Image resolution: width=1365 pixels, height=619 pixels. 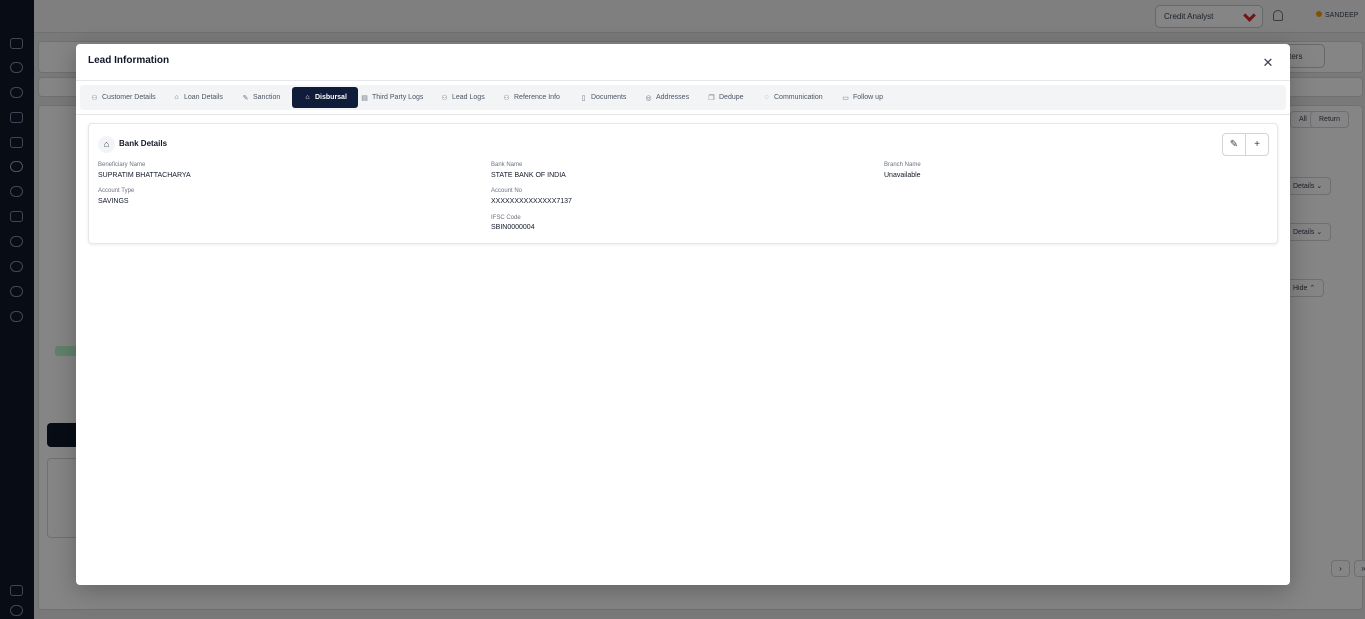 I want to click on tab-lead-logs: ⚇ Lead Logs, so click(x=462, y=97).